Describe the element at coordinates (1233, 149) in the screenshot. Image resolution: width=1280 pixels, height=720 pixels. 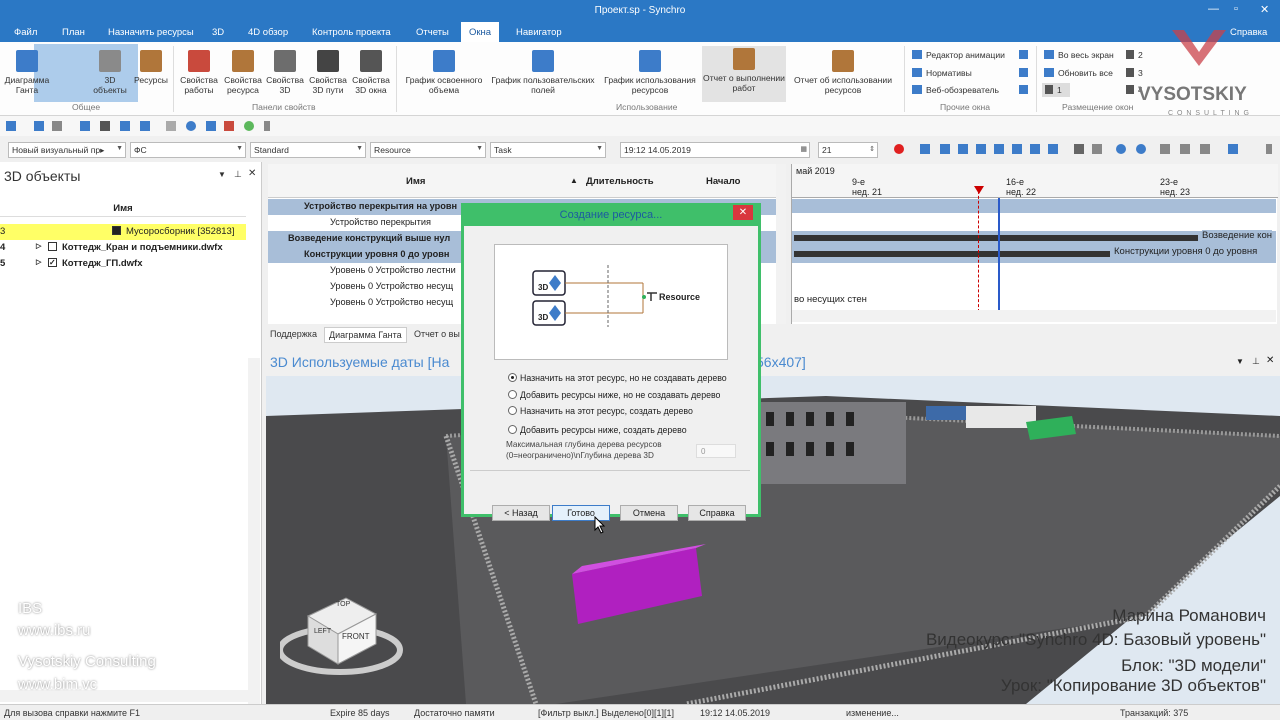
I see `dropdown-play-icon` at that location.